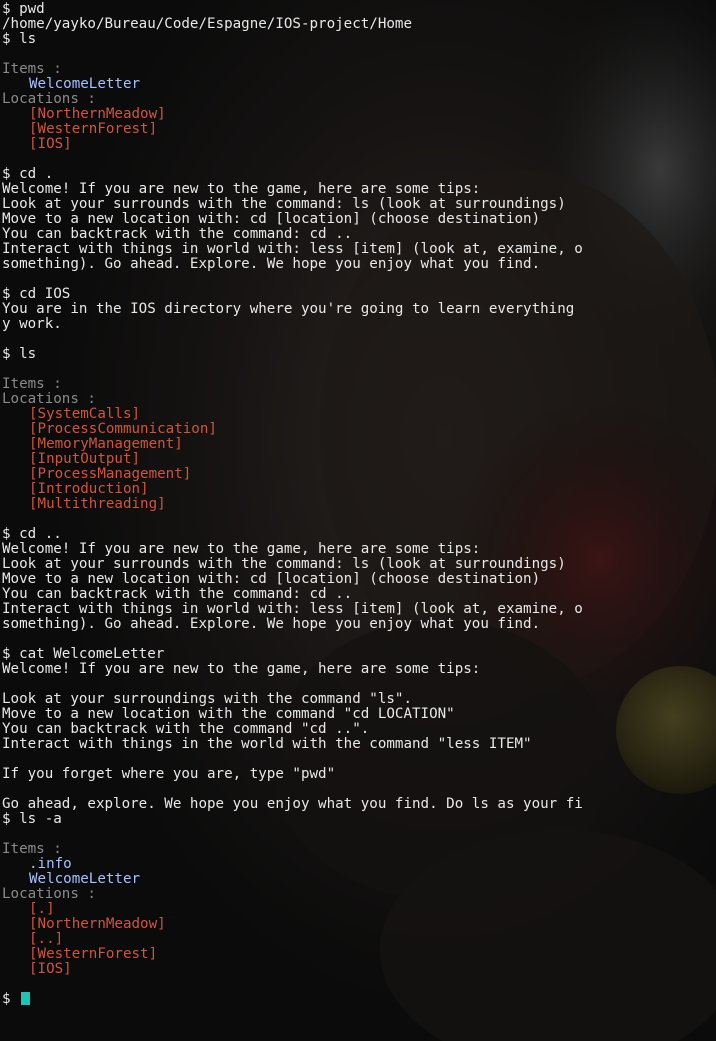 The image size is (716, 1041). I want to click on location-entry: [Multithreading], so click(97, 504).